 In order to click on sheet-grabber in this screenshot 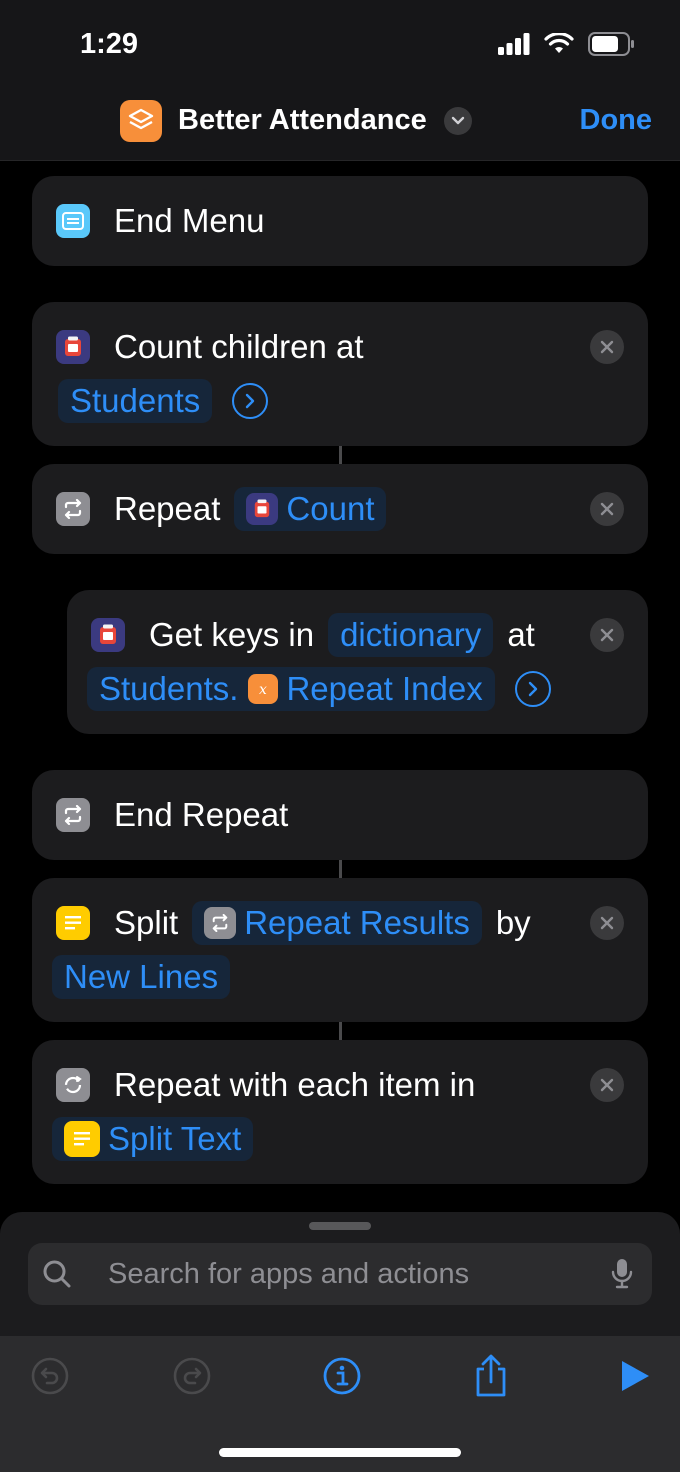, I will do `click(340, 1226)`.